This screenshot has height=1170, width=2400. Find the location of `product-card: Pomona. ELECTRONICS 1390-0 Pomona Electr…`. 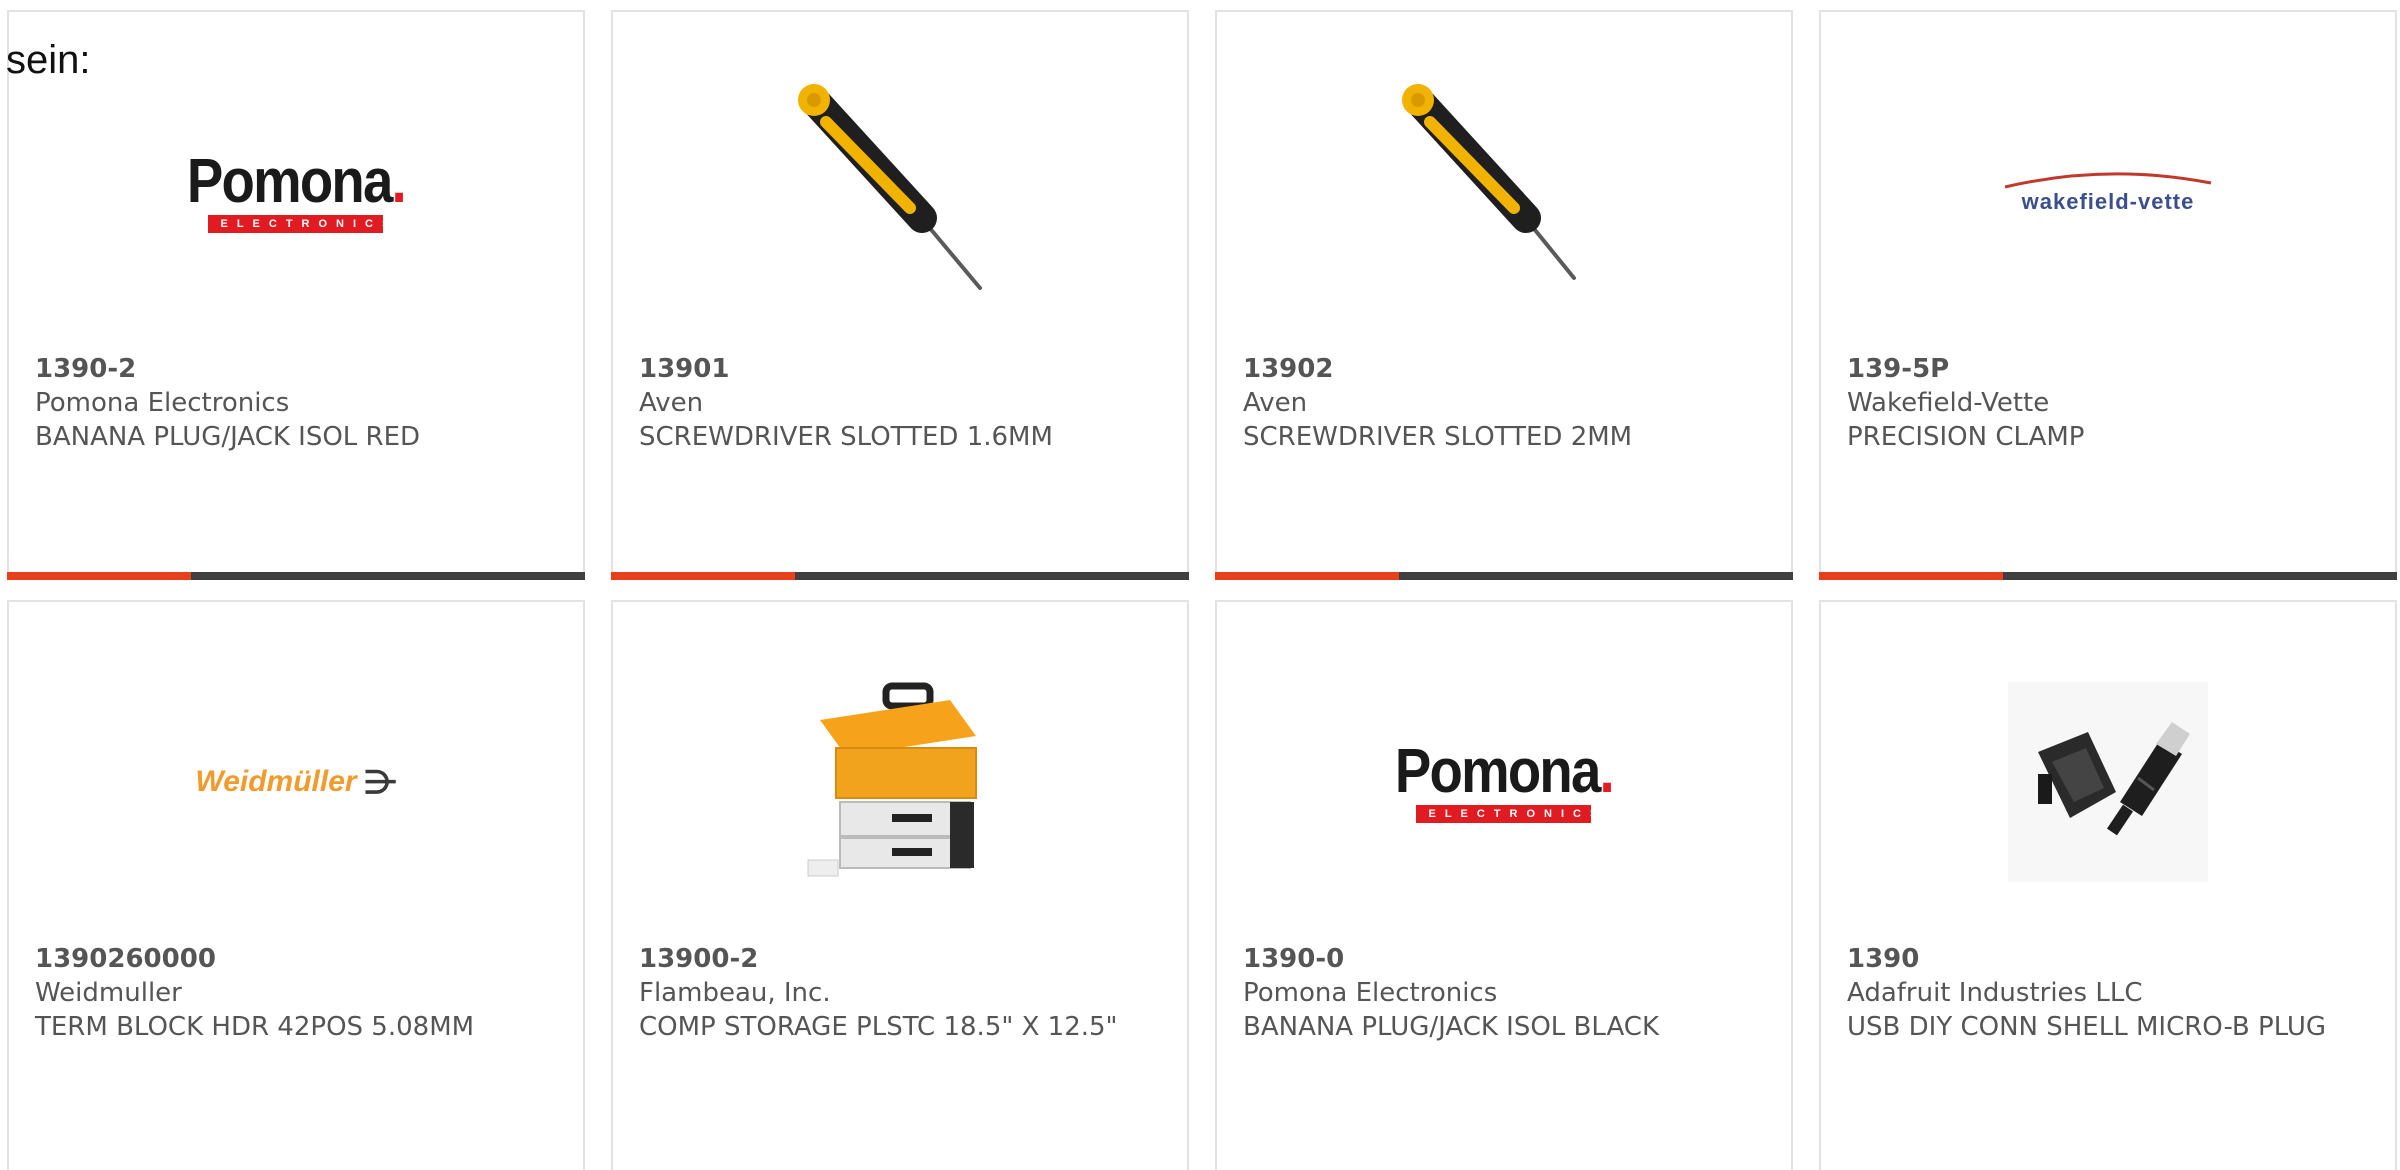

product-card: Pomona. ELECTRONICS 1390-0 Pomona Electr… is located at coordinates (1504, 885).